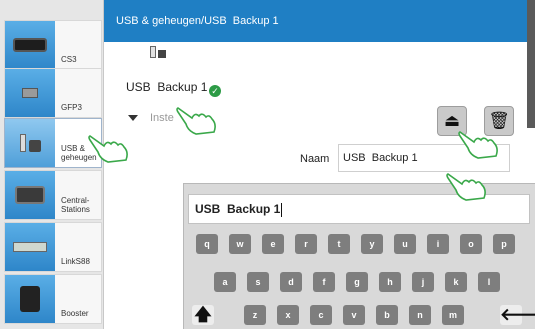  I want to click on checkmark-icon: ✓, so click(215, 91).